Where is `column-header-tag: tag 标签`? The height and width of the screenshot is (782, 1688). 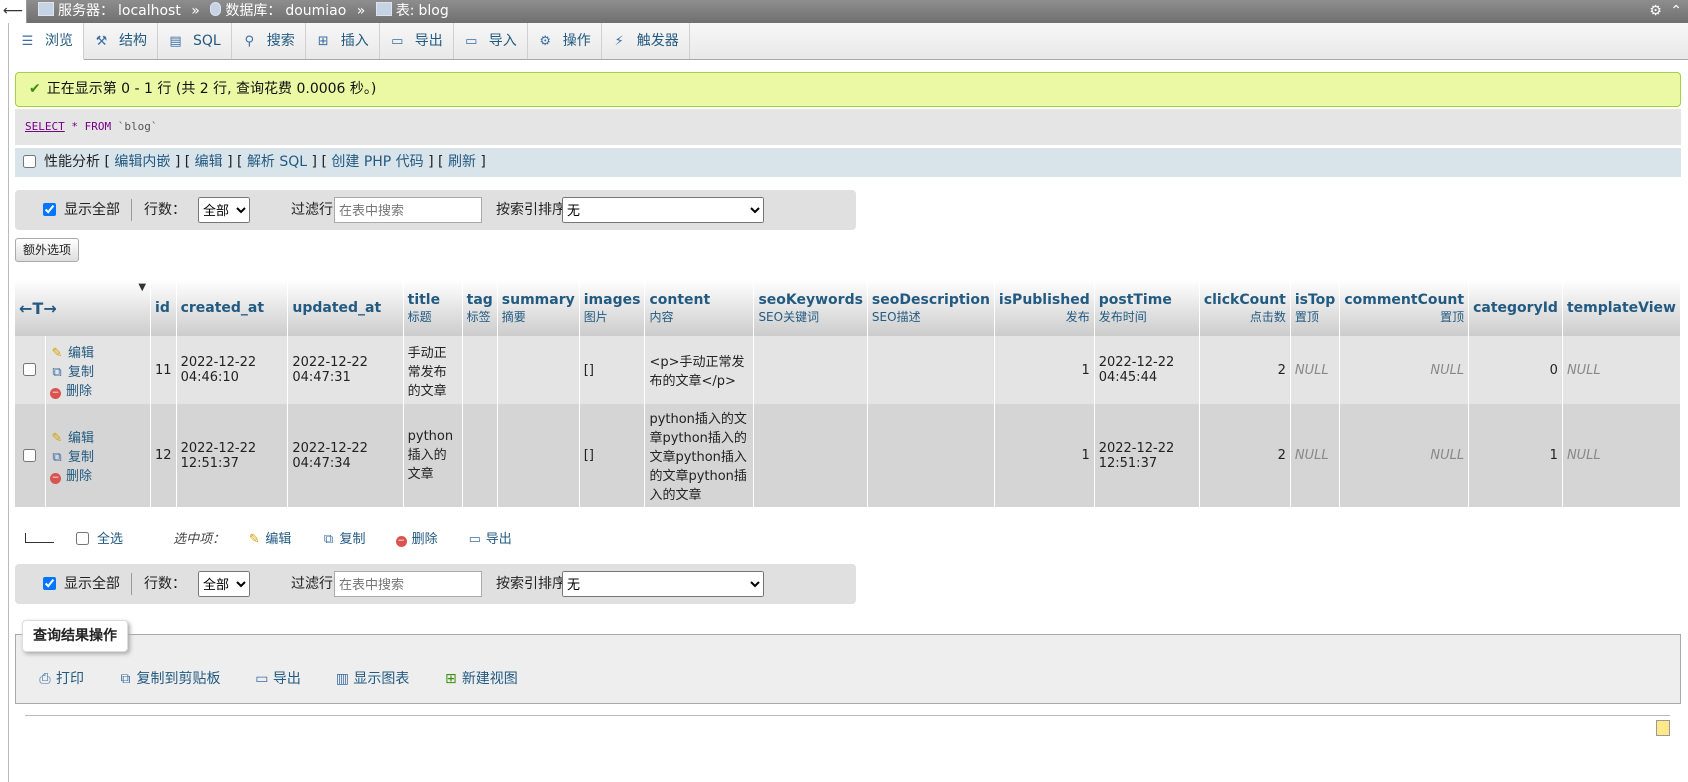 column-header-tag: tag 标签 is located at coordinates (480, 308).